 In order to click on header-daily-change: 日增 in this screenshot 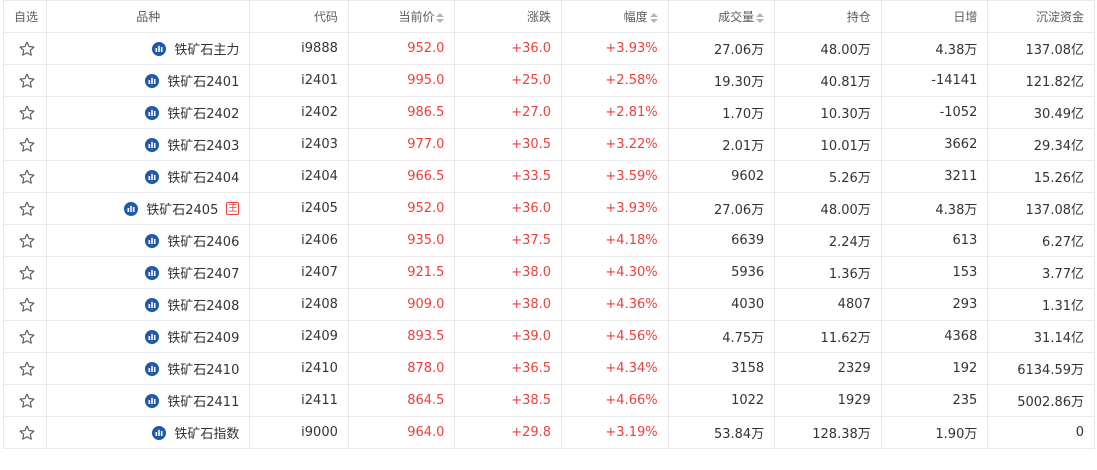, I will do `click(934, 16)`.